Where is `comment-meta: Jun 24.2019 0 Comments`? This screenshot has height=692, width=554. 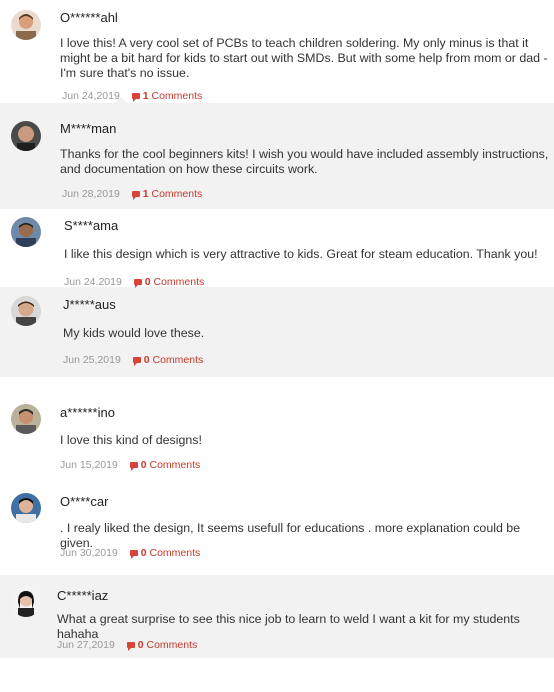 comment-meta: Jun 24.2019 0 Comments is located at coordinates (134, 282).